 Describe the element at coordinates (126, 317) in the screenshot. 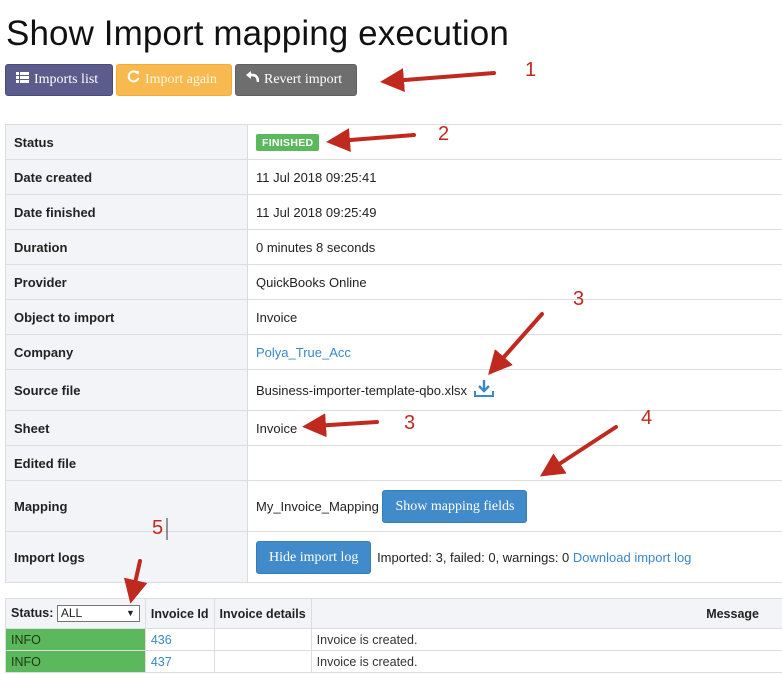

I see `object-to-import-label: Object to import` at that location.